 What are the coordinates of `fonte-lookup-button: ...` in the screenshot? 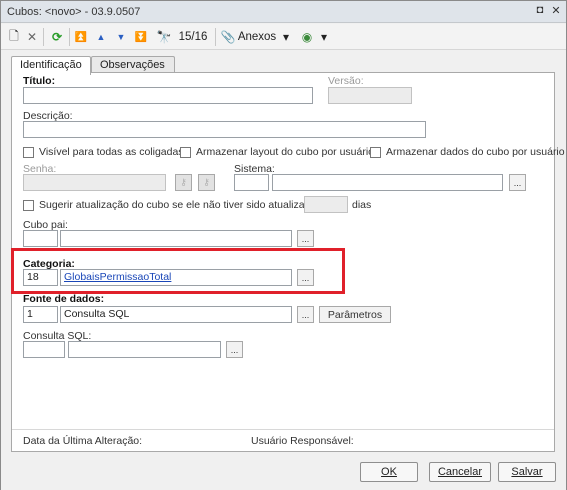 It's located at (305, 314).